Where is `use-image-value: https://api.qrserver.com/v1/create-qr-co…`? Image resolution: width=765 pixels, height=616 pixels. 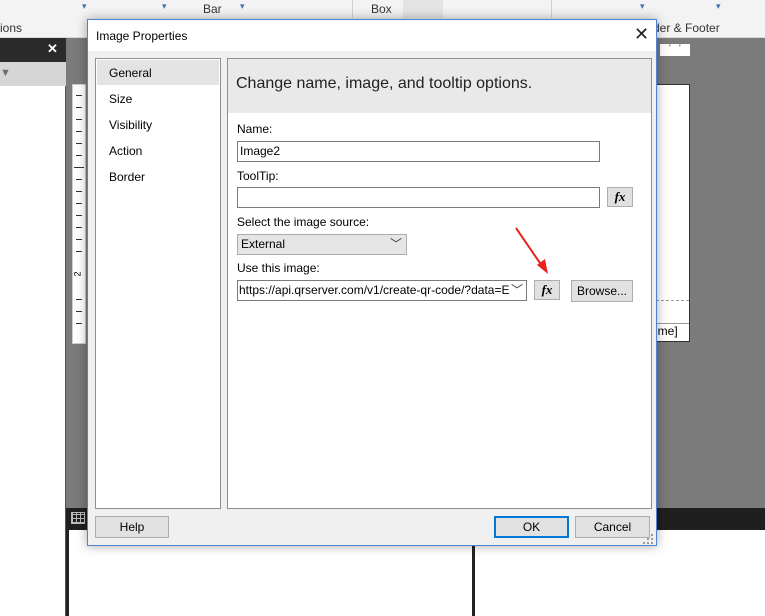 use-image-value: https://api.qrserver.com/v1/create-qr-co… is located at coordinates (374, 290).